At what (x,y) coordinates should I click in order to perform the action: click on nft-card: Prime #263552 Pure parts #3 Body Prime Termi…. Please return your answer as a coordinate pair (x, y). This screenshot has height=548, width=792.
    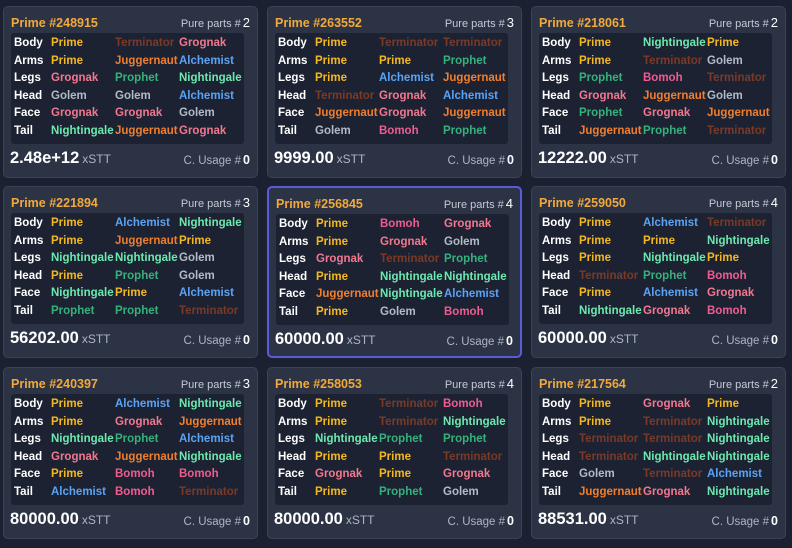
    Looking at the image, I should click on (394, 92).